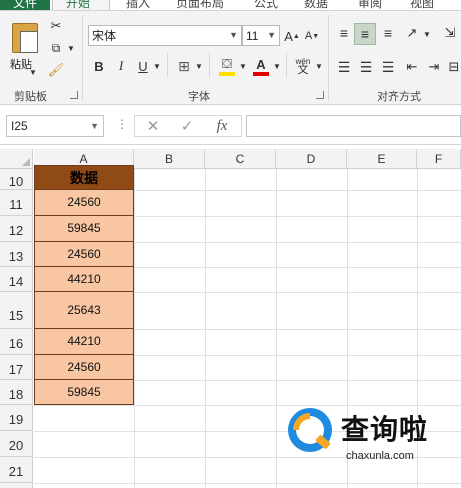 Image resolution: width=461 pixels, height=488 pixels. What do you see at coordinates (365, 34) in the screenshot?
I see `align-middle-icon: ≡` at bounding box center [365, 34].